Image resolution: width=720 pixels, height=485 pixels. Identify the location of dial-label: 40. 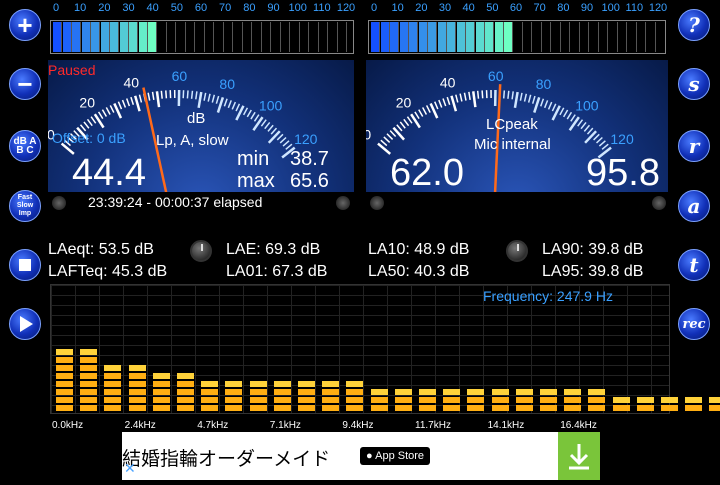
(448, 82).